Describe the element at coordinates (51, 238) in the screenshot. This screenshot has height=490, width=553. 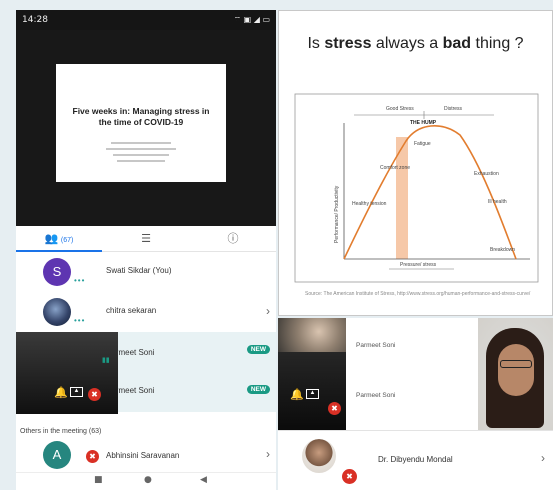
I see `people-icon: 👥` at that location.